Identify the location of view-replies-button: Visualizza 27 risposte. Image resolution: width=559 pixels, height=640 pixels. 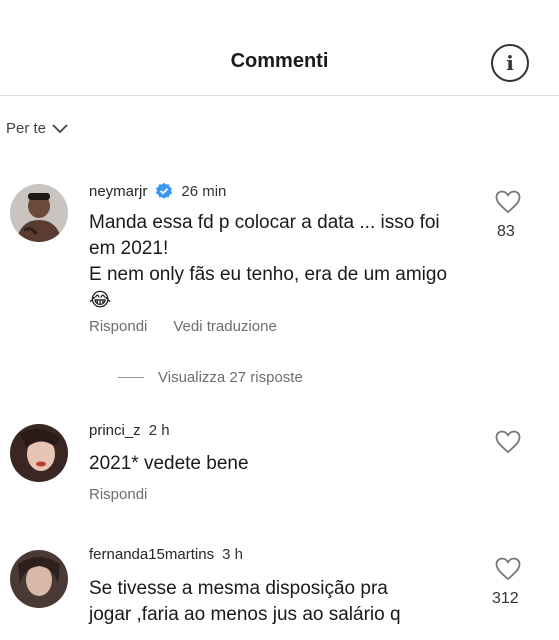
(210, 377).